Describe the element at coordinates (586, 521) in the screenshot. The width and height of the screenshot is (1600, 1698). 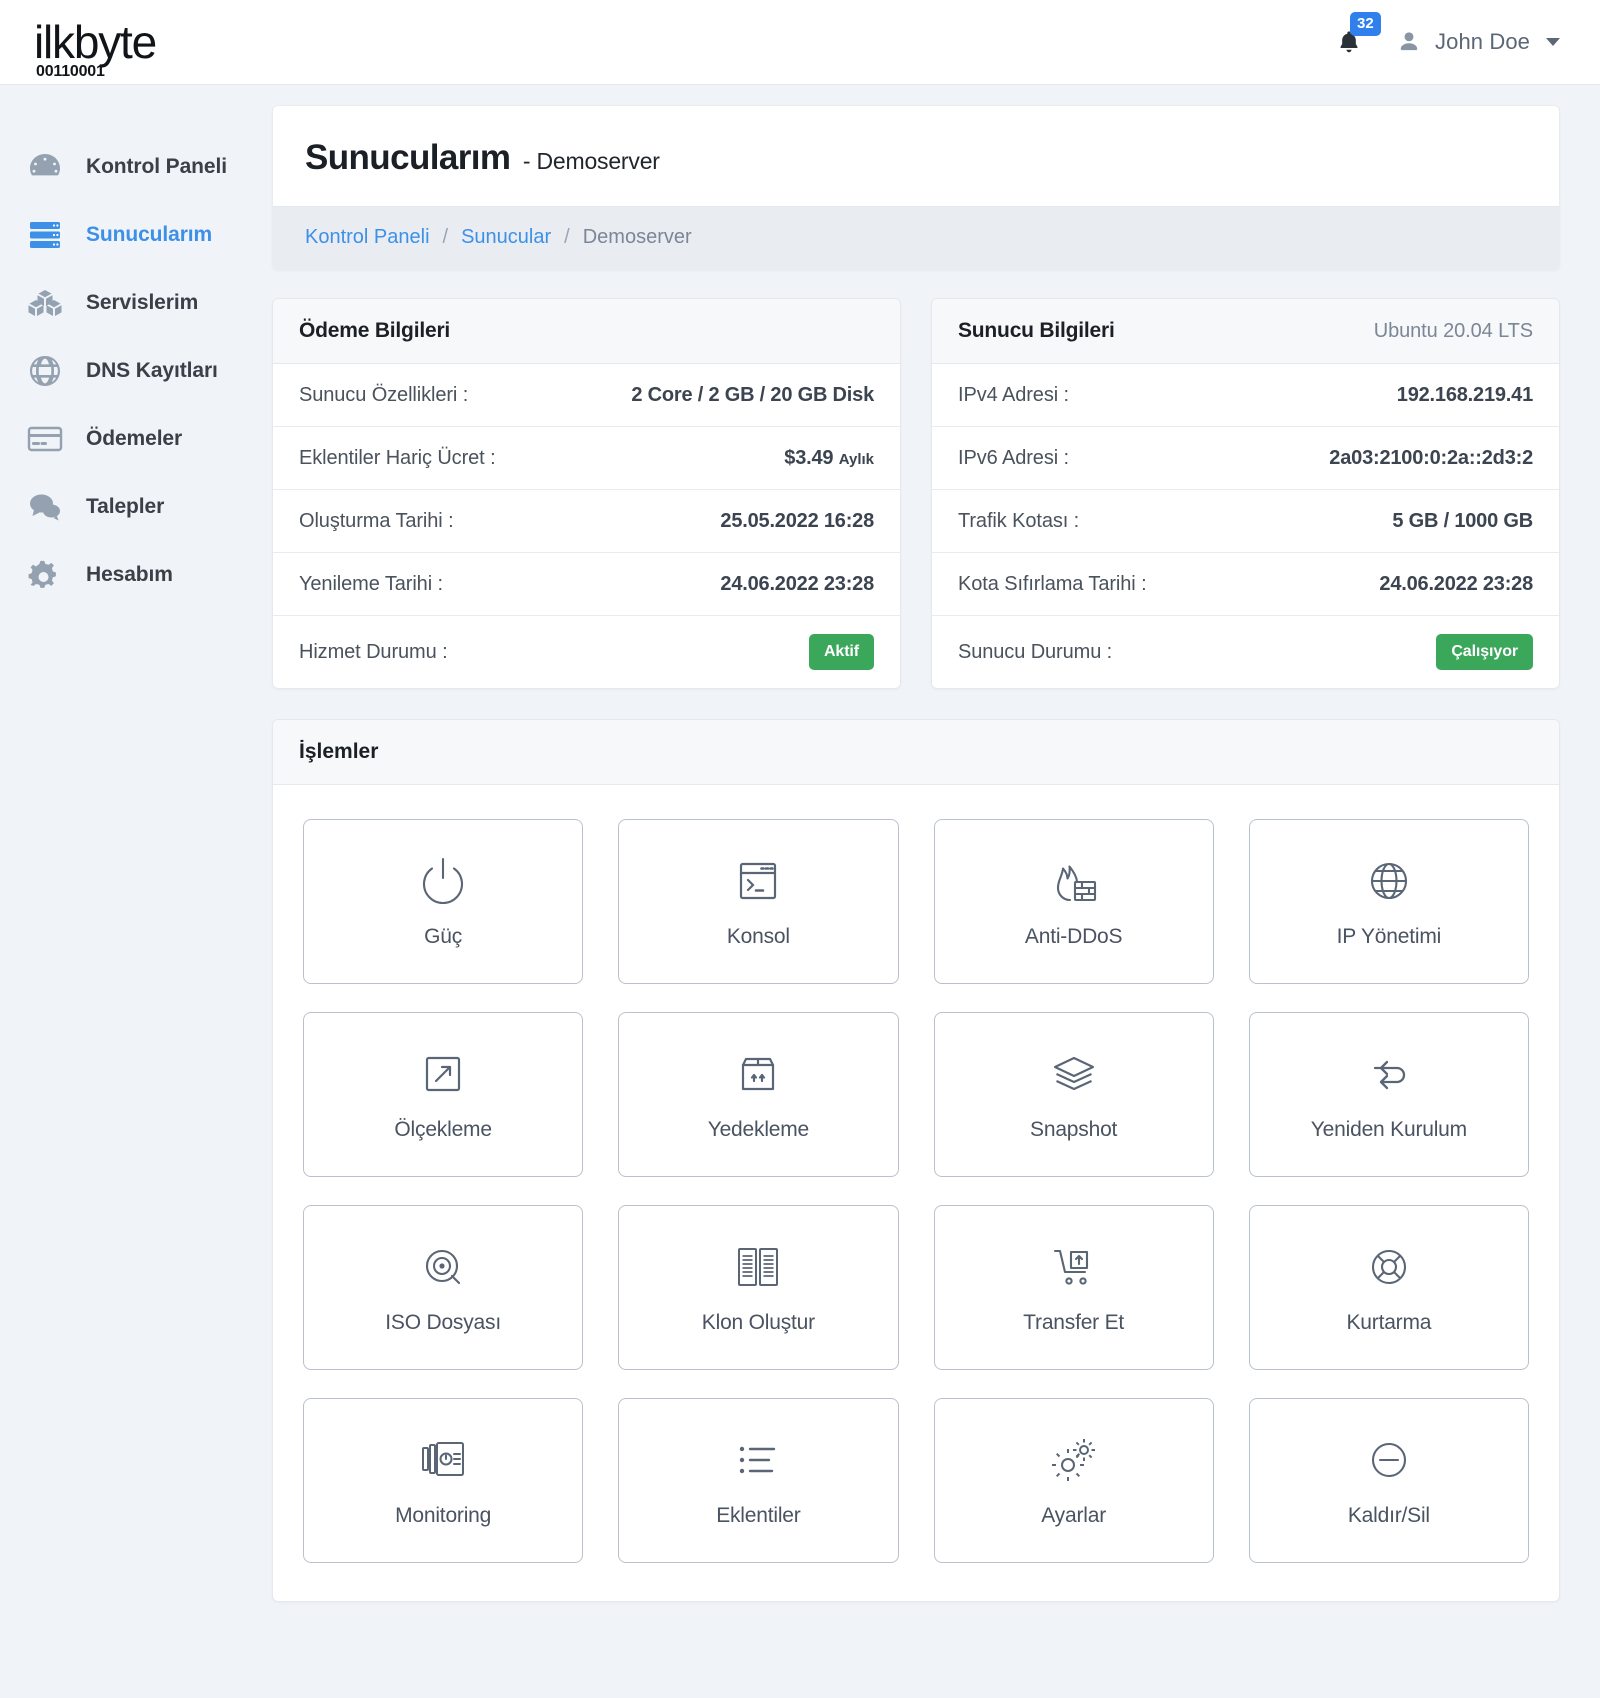
I see `payment-row-created: Oluşturma Tarihi : 25.05.2022 16:28` at that location.